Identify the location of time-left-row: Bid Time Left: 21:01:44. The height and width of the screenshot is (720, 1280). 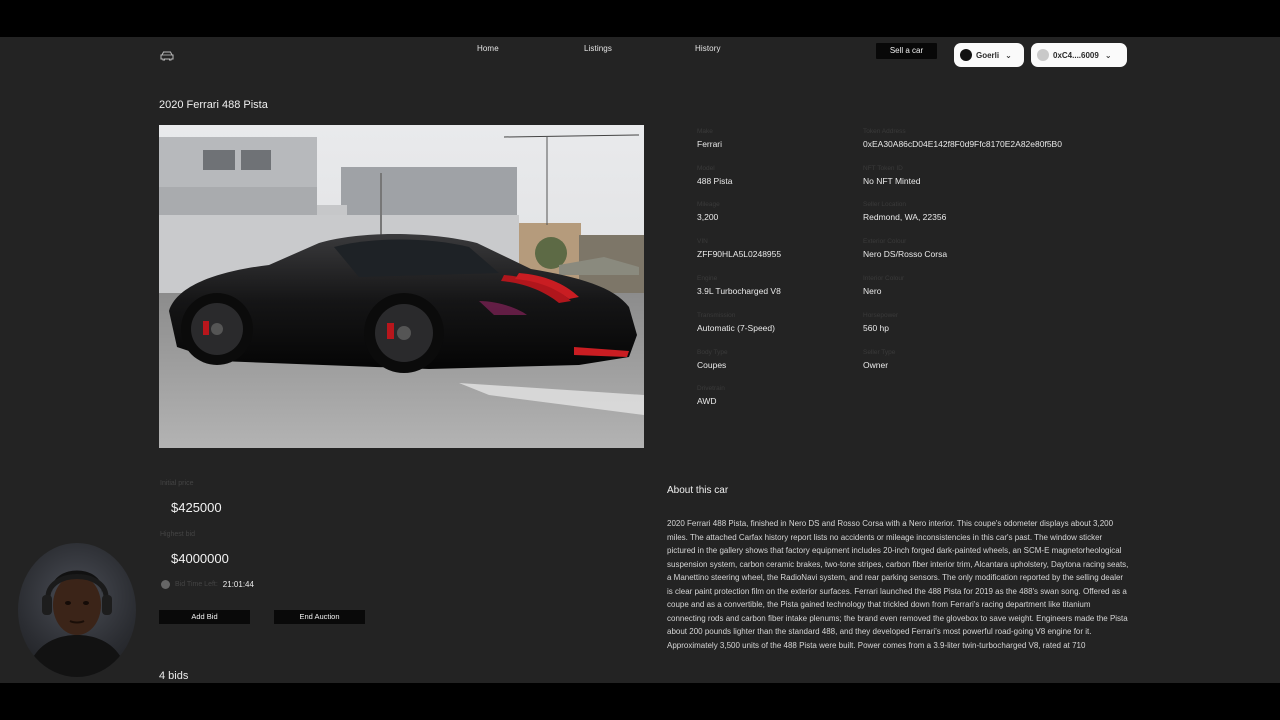
(207, 584).